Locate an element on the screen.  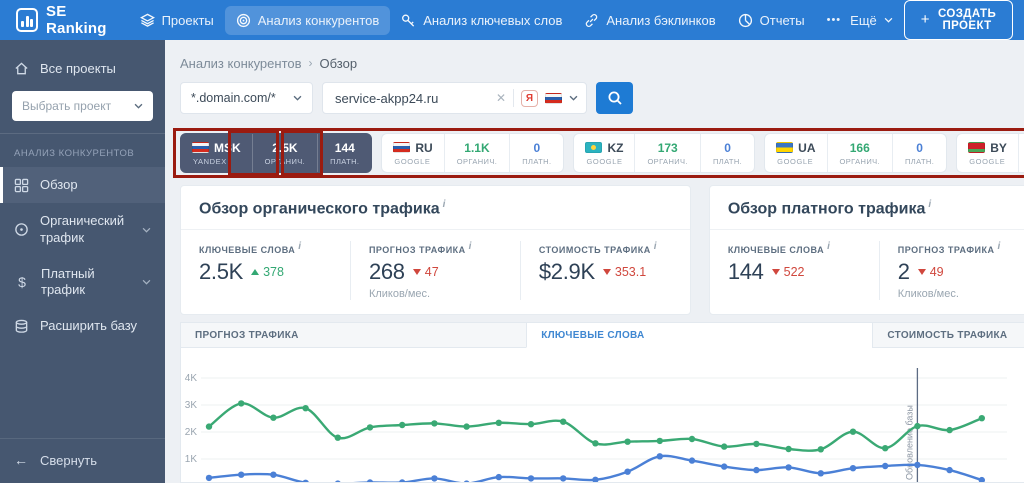
flag-ua-icon is located at coordinates (785, 147).